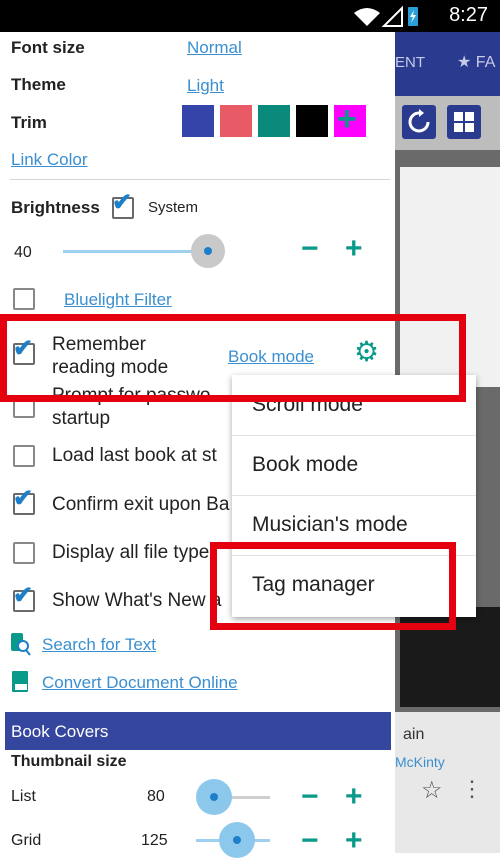  What do you see at coordinates (118, 300) in the screenshot?
I see `bluelight-filter-link: Bluelight Filter` at bounding box center [118, 300].